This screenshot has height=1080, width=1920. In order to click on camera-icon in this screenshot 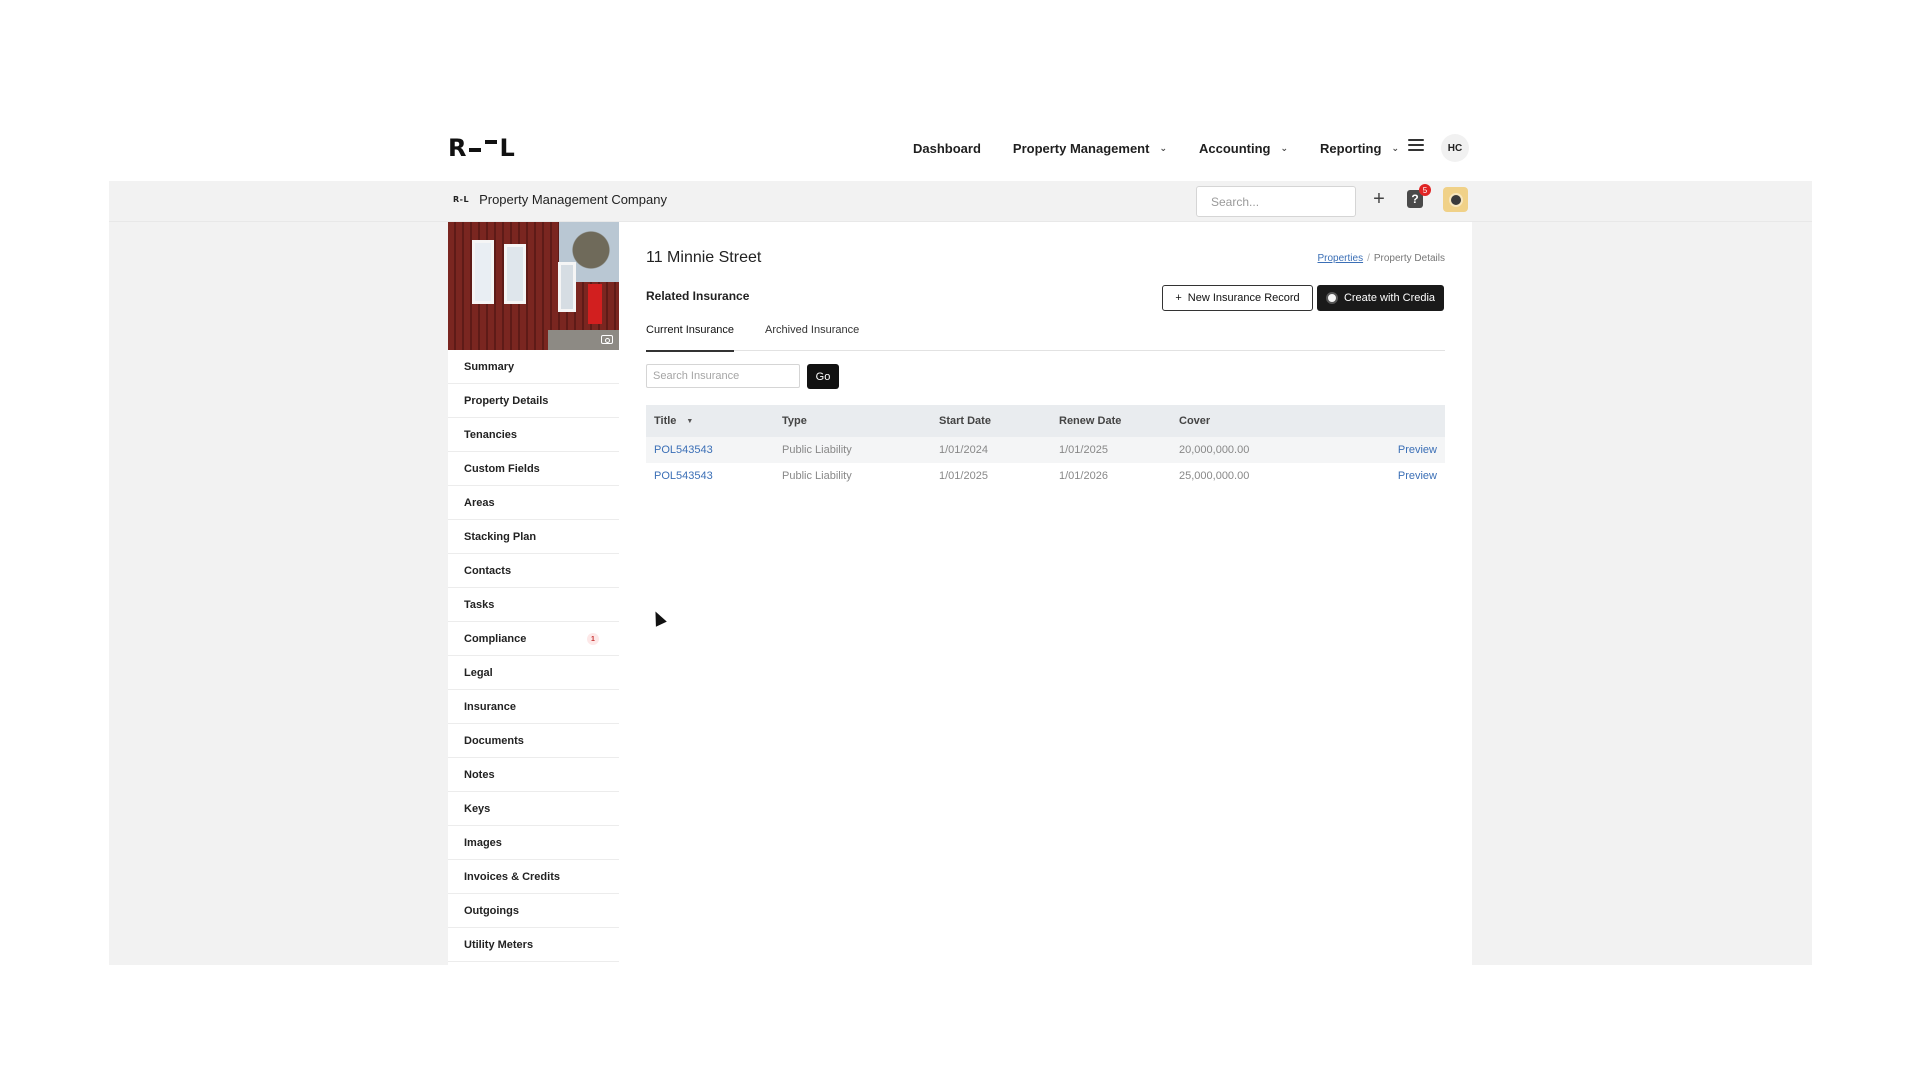, I will do `click(607, 339)`.